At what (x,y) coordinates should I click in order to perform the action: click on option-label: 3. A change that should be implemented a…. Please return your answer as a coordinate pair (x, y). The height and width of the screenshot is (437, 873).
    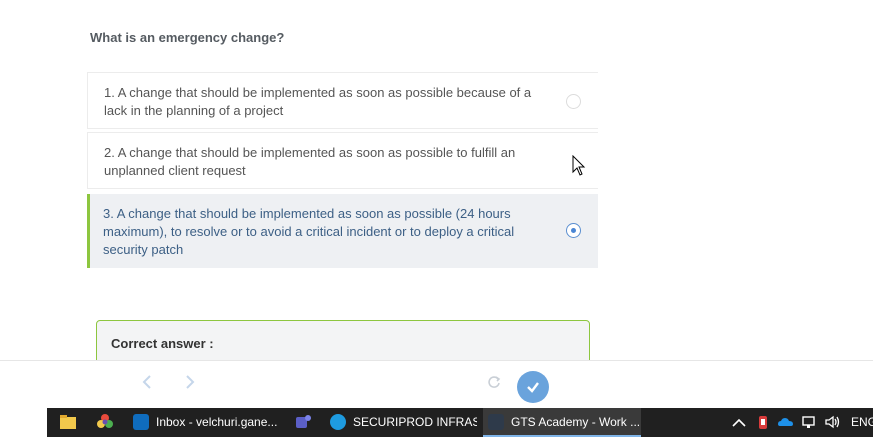
    Looking at the image, I should click on (309, 231).